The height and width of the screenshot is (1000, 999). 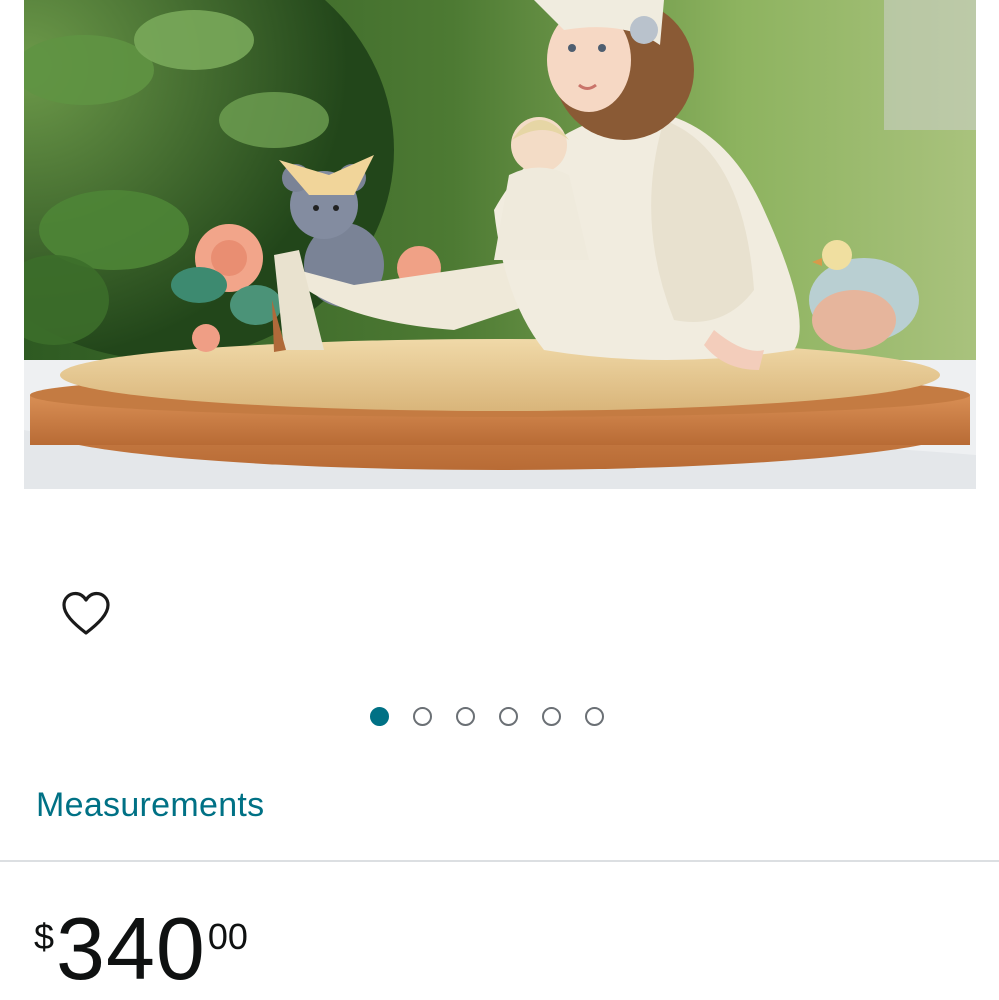 What do you see at coordinates (487, 716) in the screenshot?
I see `image-carousel-indicator` at bounding box center [487, 716].